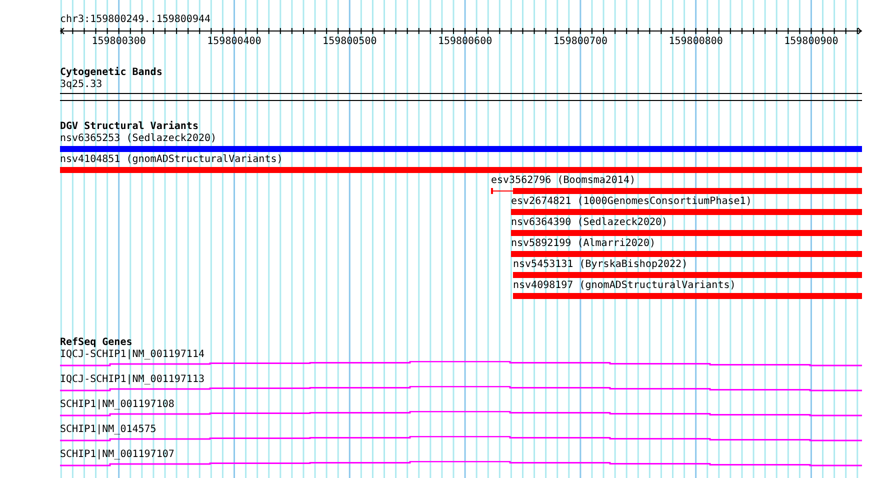  I want to click on variant-label: esv3562796 (Boomsma2014), so click(563, 181).